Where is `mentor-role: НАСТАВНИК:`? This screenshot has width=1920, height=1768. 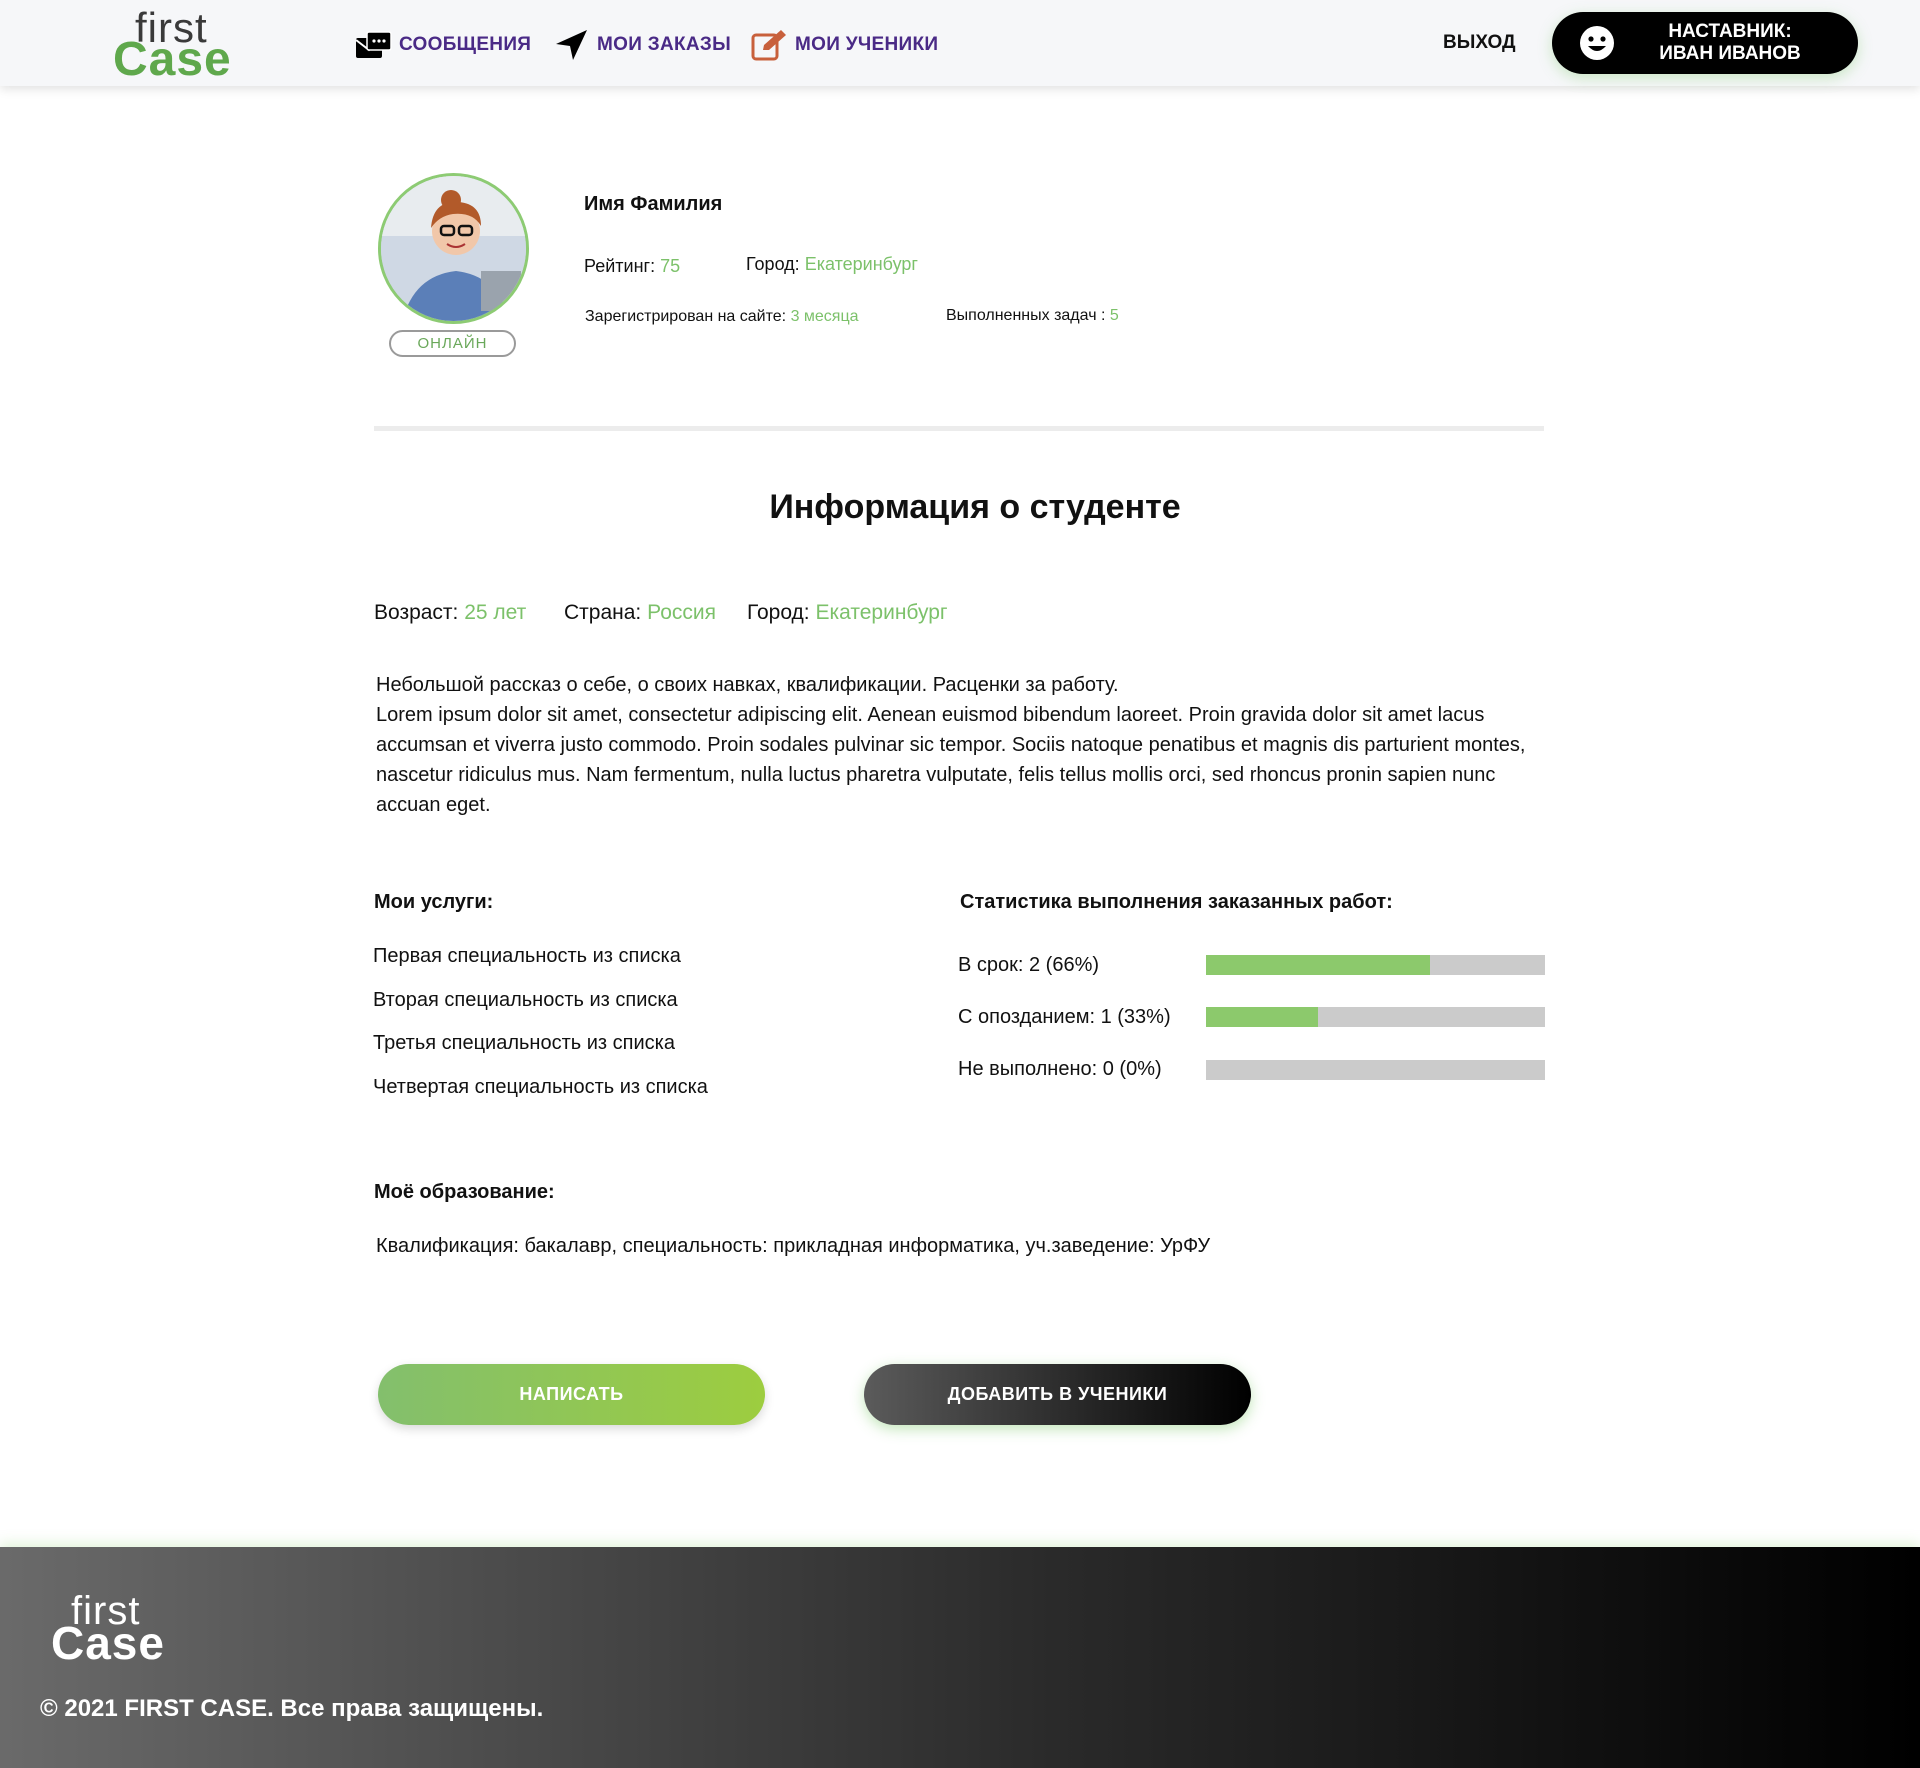
mentor-role: НАСТАВНИК: is located at coordinates (1730, 31).